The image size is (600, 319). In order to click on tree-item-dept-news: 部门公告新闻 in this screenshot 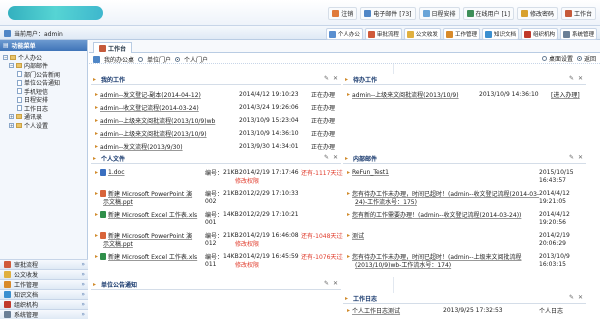, I will do `click(45, 74)`.